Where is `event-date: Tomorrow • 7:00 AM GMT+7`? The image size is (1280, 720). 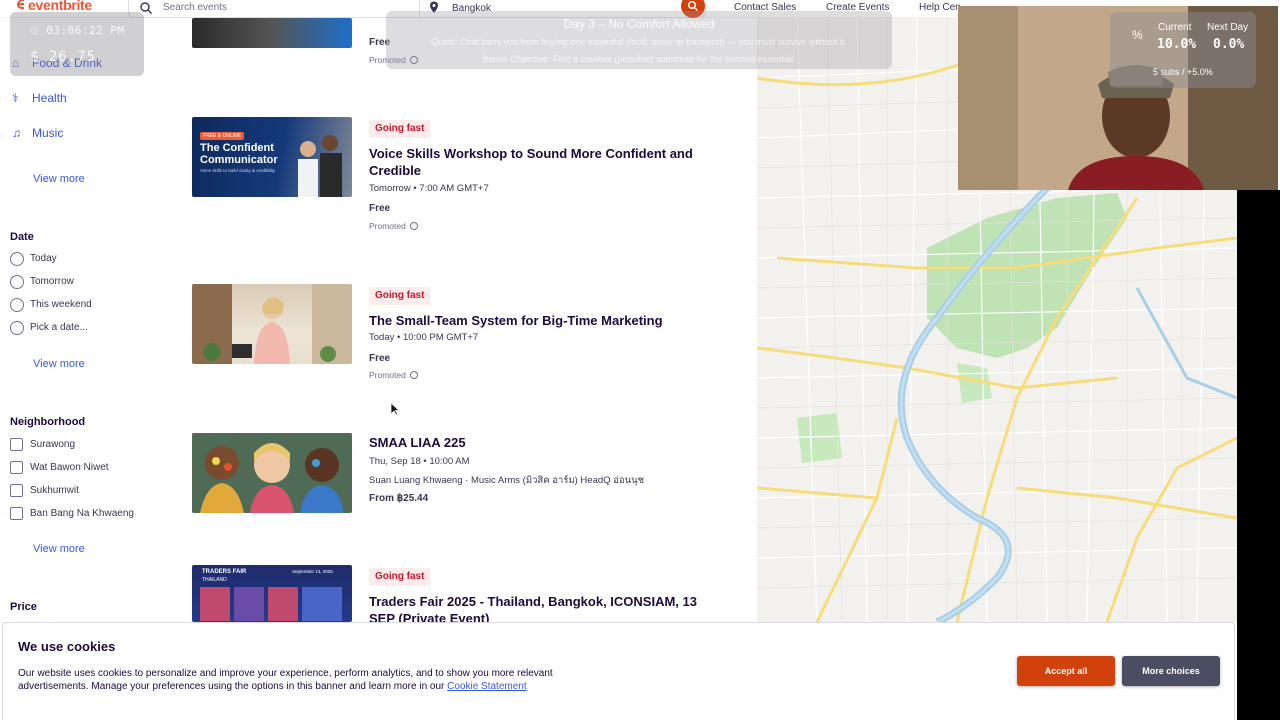
event-date: Tomorrow • 7:00 AM GMT+7 is located at coordinates (429, 188).